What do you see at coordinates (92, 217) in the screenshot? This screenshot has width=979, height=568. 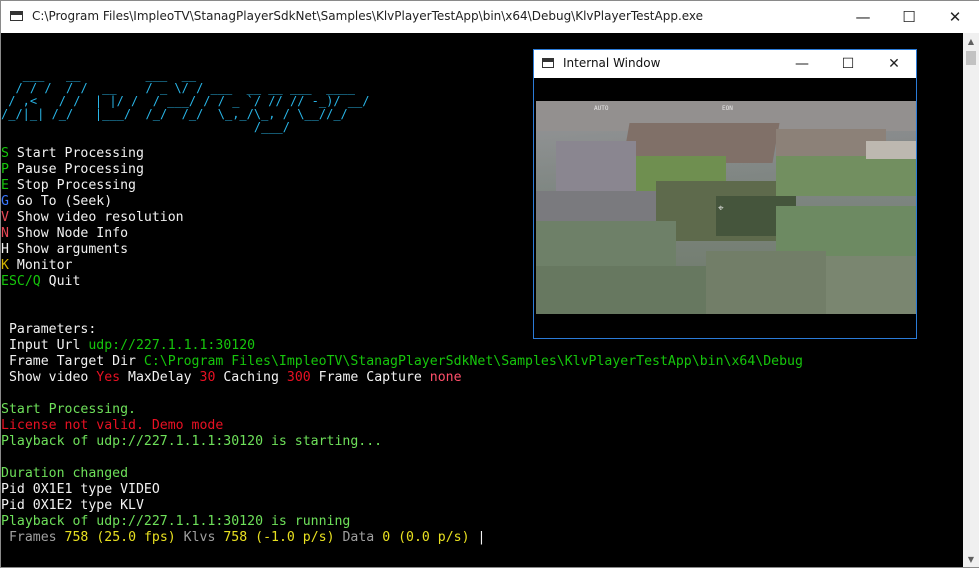 I see `menu-item-resolution: V Show video resolution` at bounding box center [92, 217].